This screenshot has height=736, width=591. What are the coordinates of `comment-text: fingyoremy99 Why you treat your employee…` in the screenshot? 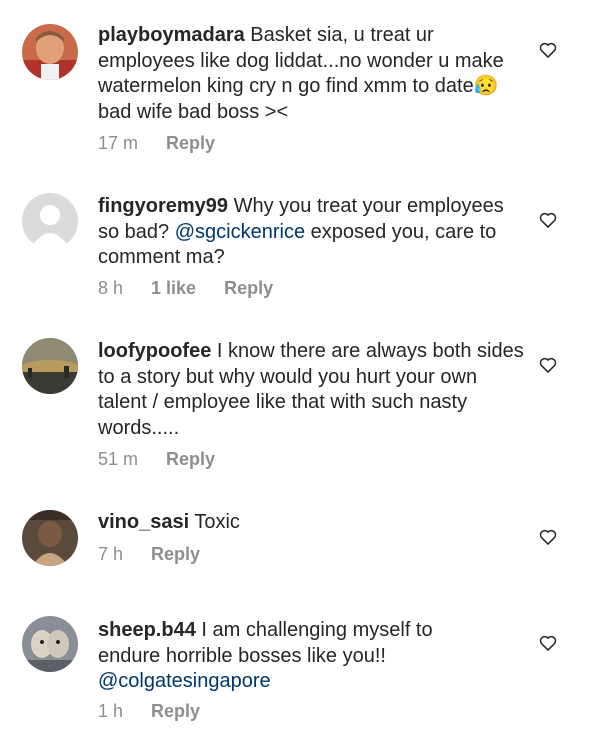 It's located at (313, 232).